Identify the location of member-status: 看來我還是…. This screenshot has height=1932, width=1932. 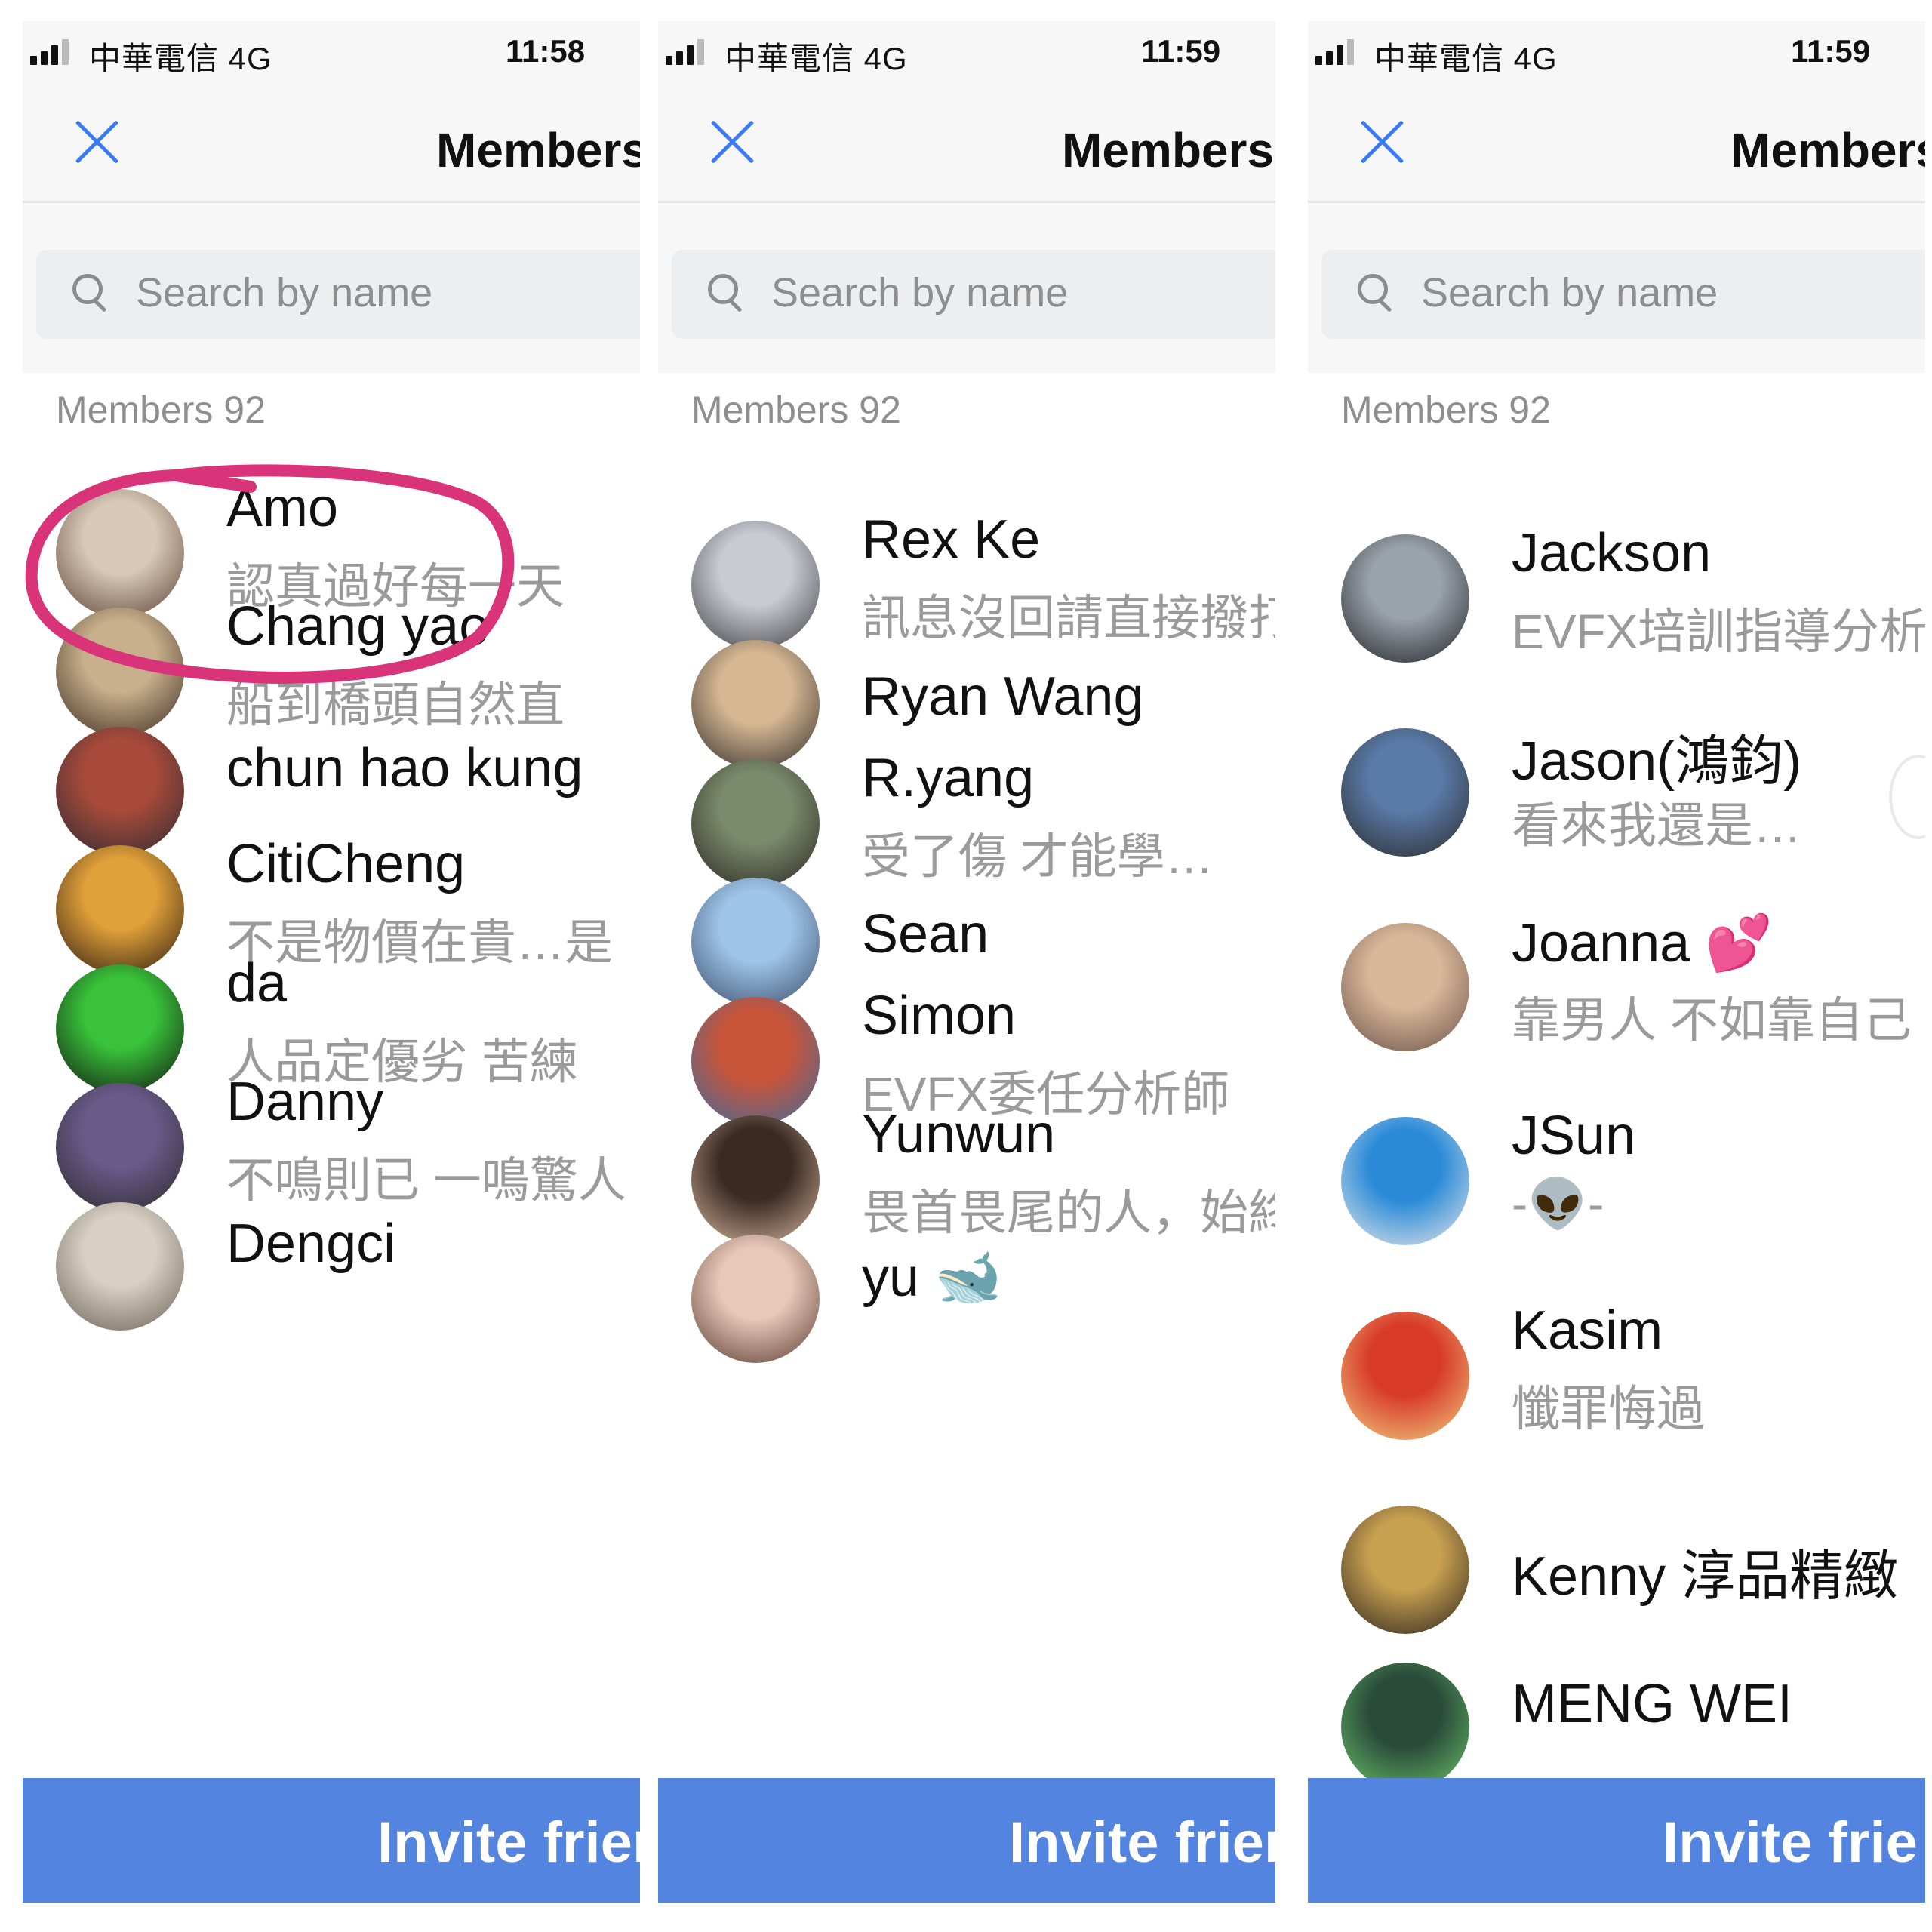
(1656, 825).